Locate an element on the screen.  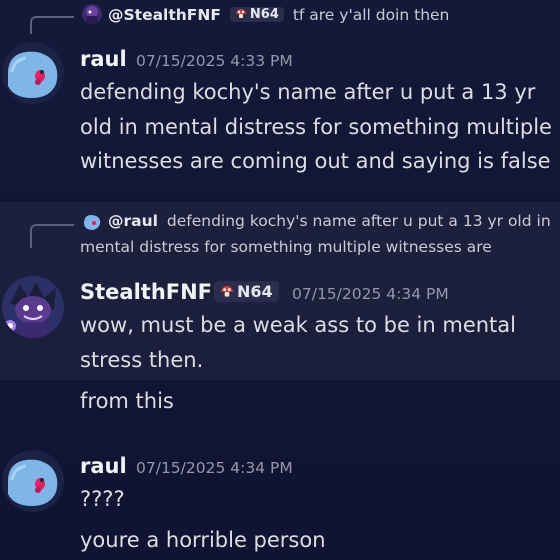
message-line: youre a horrible person is located at coordinates (203, 540).